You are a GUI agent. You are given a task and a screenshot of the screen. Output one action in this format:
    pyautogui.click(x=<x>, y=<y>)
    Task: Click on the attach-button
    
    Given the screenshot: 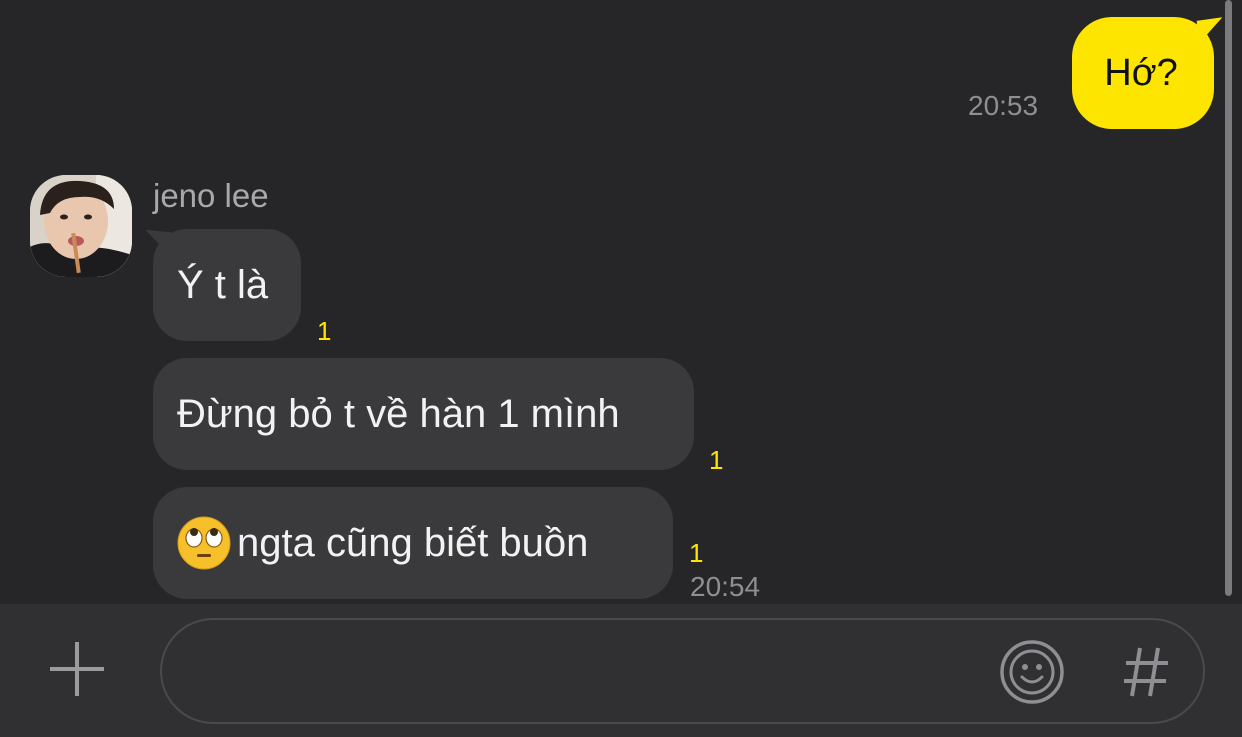 What is the action you would take?
    pyautogui.click(x=77, y=669)
    